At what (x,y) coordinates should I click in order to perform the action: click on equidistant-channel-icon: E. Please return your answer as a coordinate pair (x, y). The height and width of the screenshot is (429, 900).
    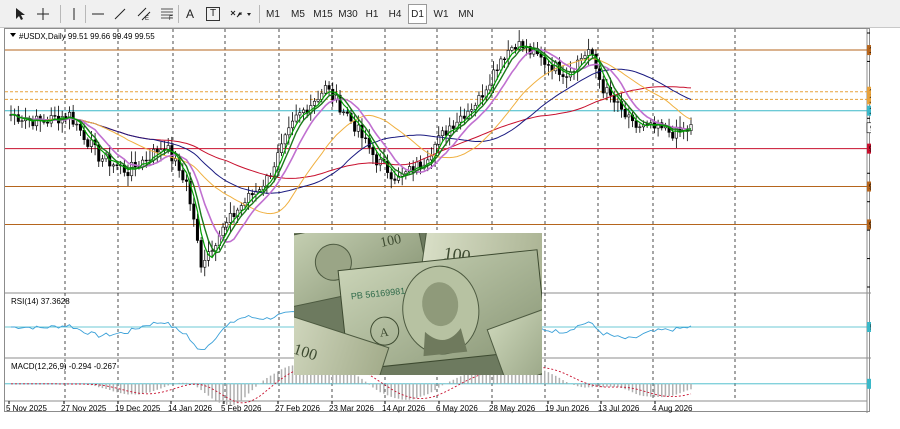
    Looking at the image, I should click on (144, 14).